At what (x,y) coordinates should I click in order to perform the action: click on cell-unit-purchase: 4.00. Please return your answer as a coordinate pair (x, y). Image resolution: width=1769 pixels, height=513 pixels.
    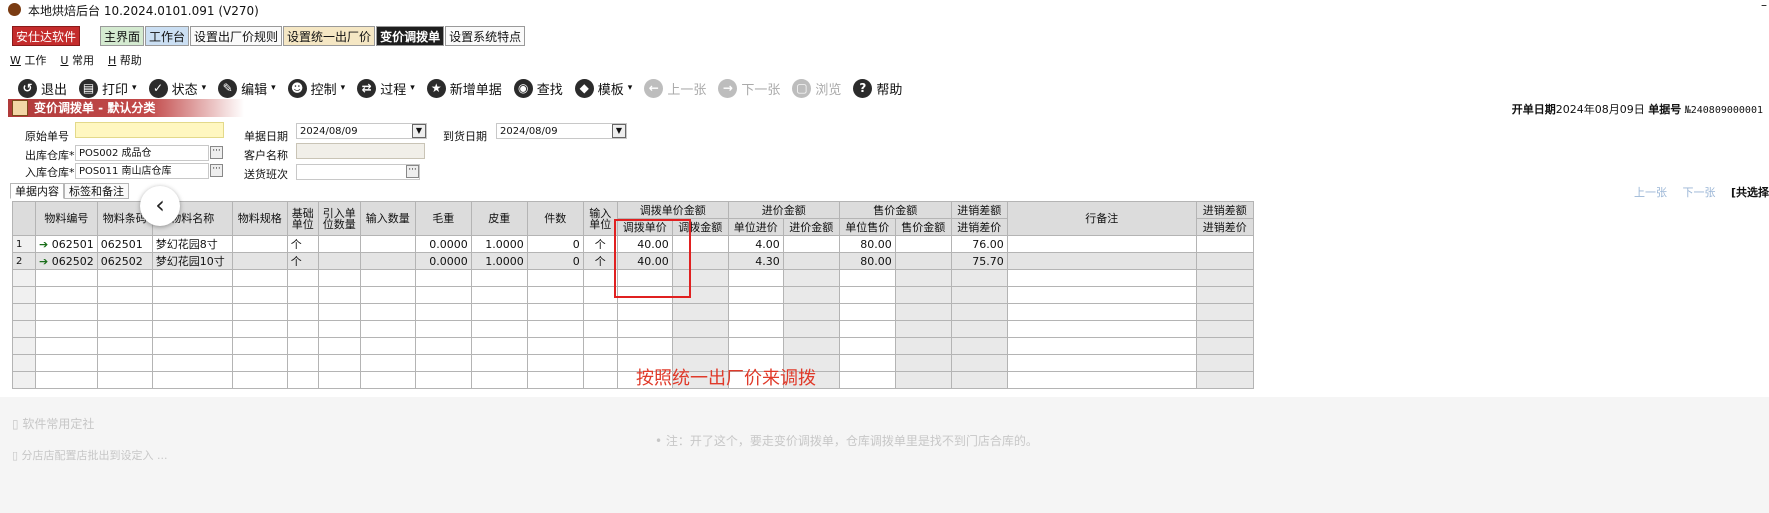
    Looking at the image, I should click on (755, 244).